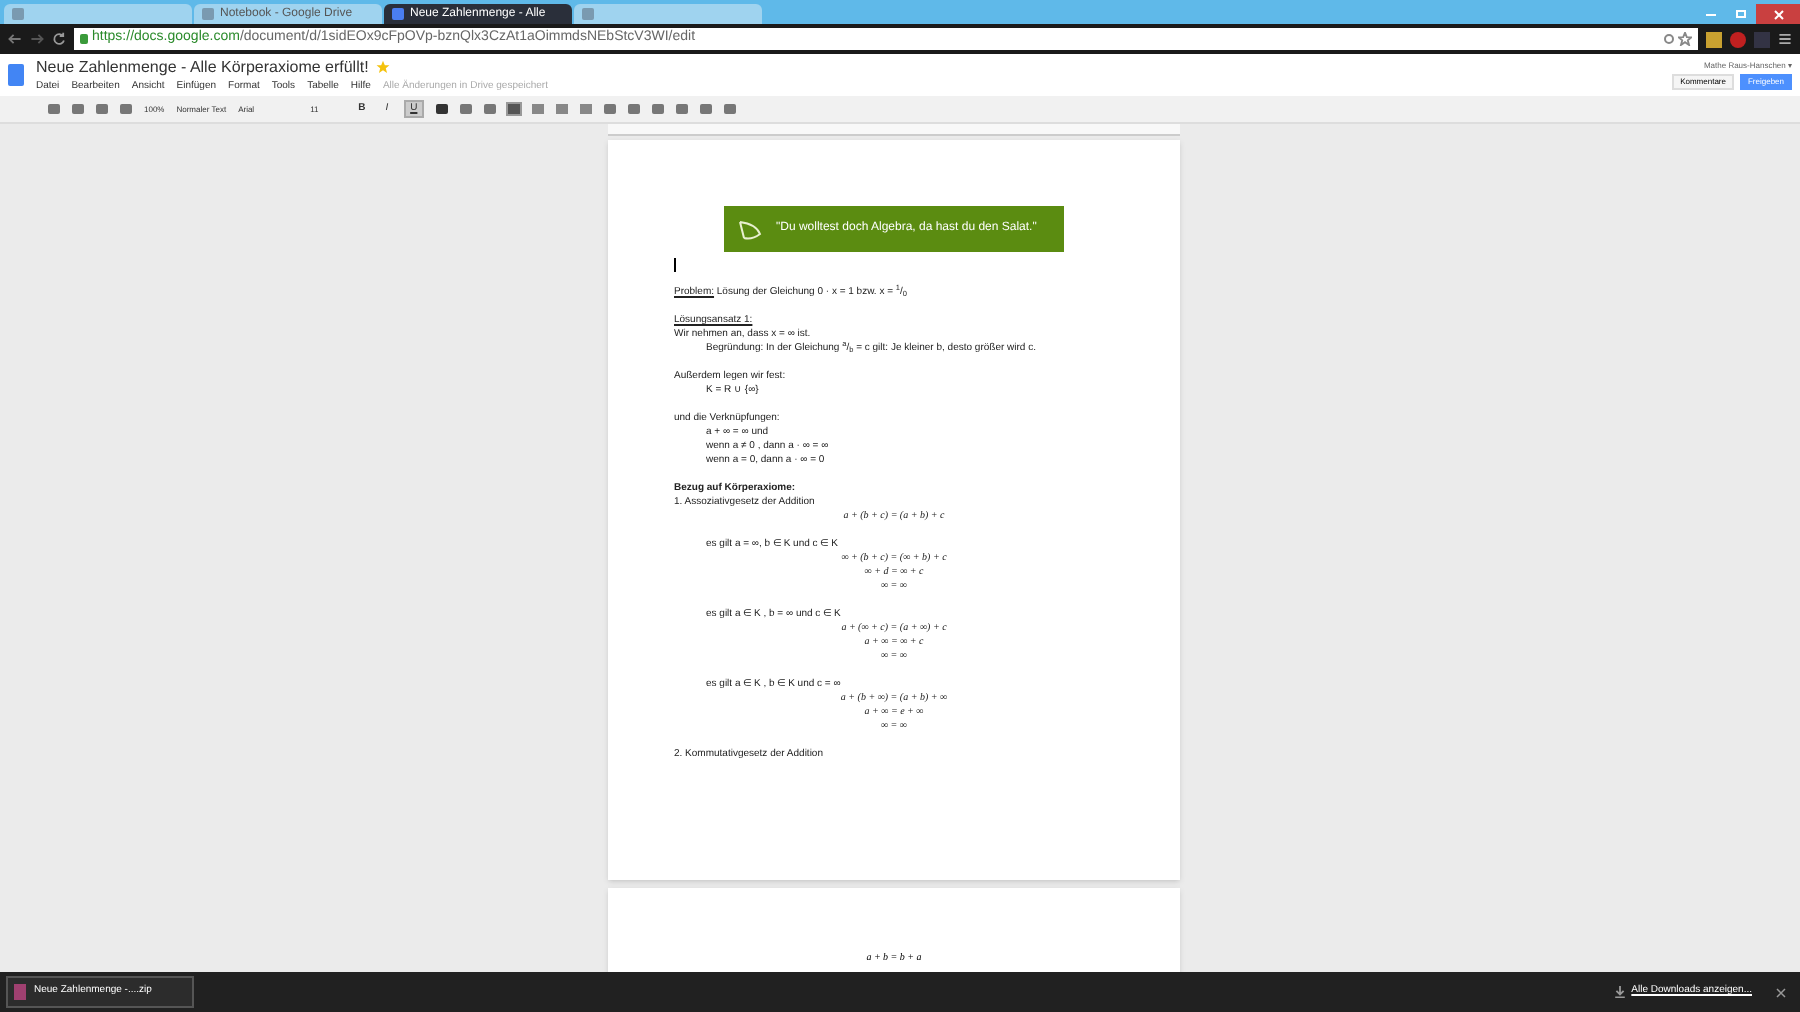  Describe the element at coordinates (1619, 992) in the screenshot. I see `download-icon` at that location.